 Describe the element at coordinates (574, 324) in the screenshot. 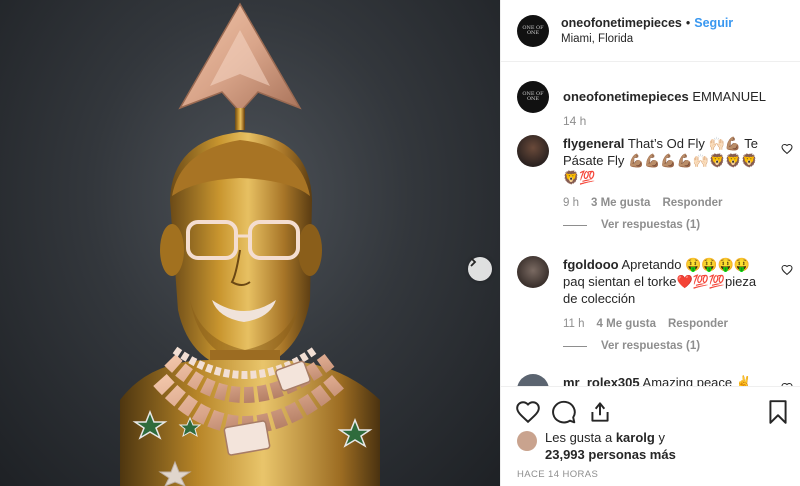

I see `comment-time: 11 h` at that location.